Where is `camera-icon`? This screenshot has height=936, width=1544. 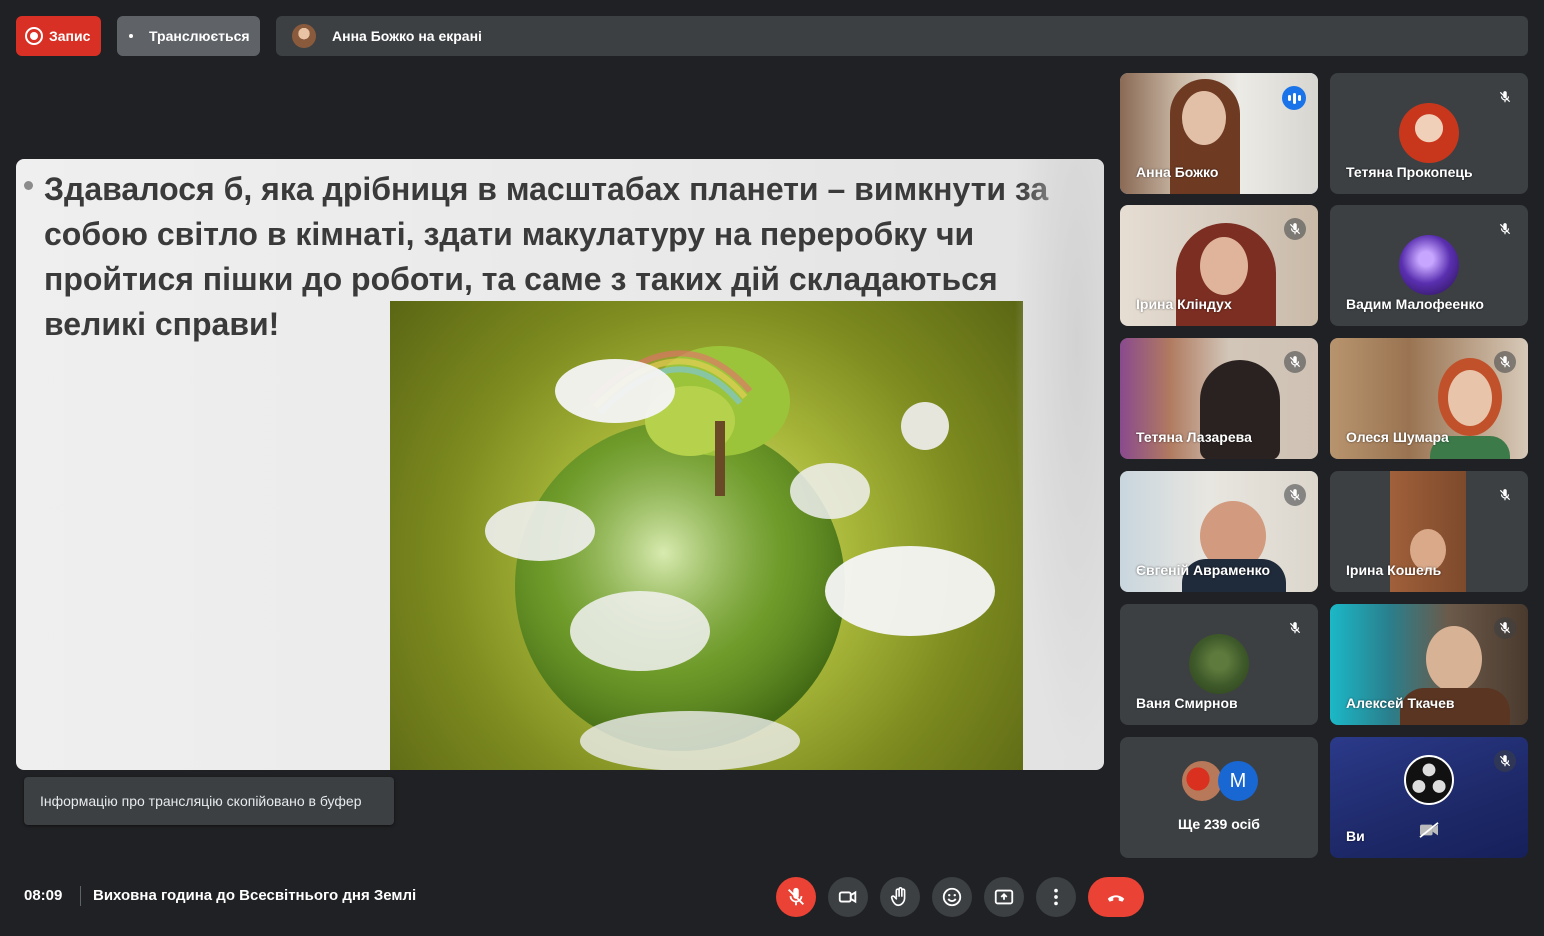
camera-icon is located at coordinates (847, 897).